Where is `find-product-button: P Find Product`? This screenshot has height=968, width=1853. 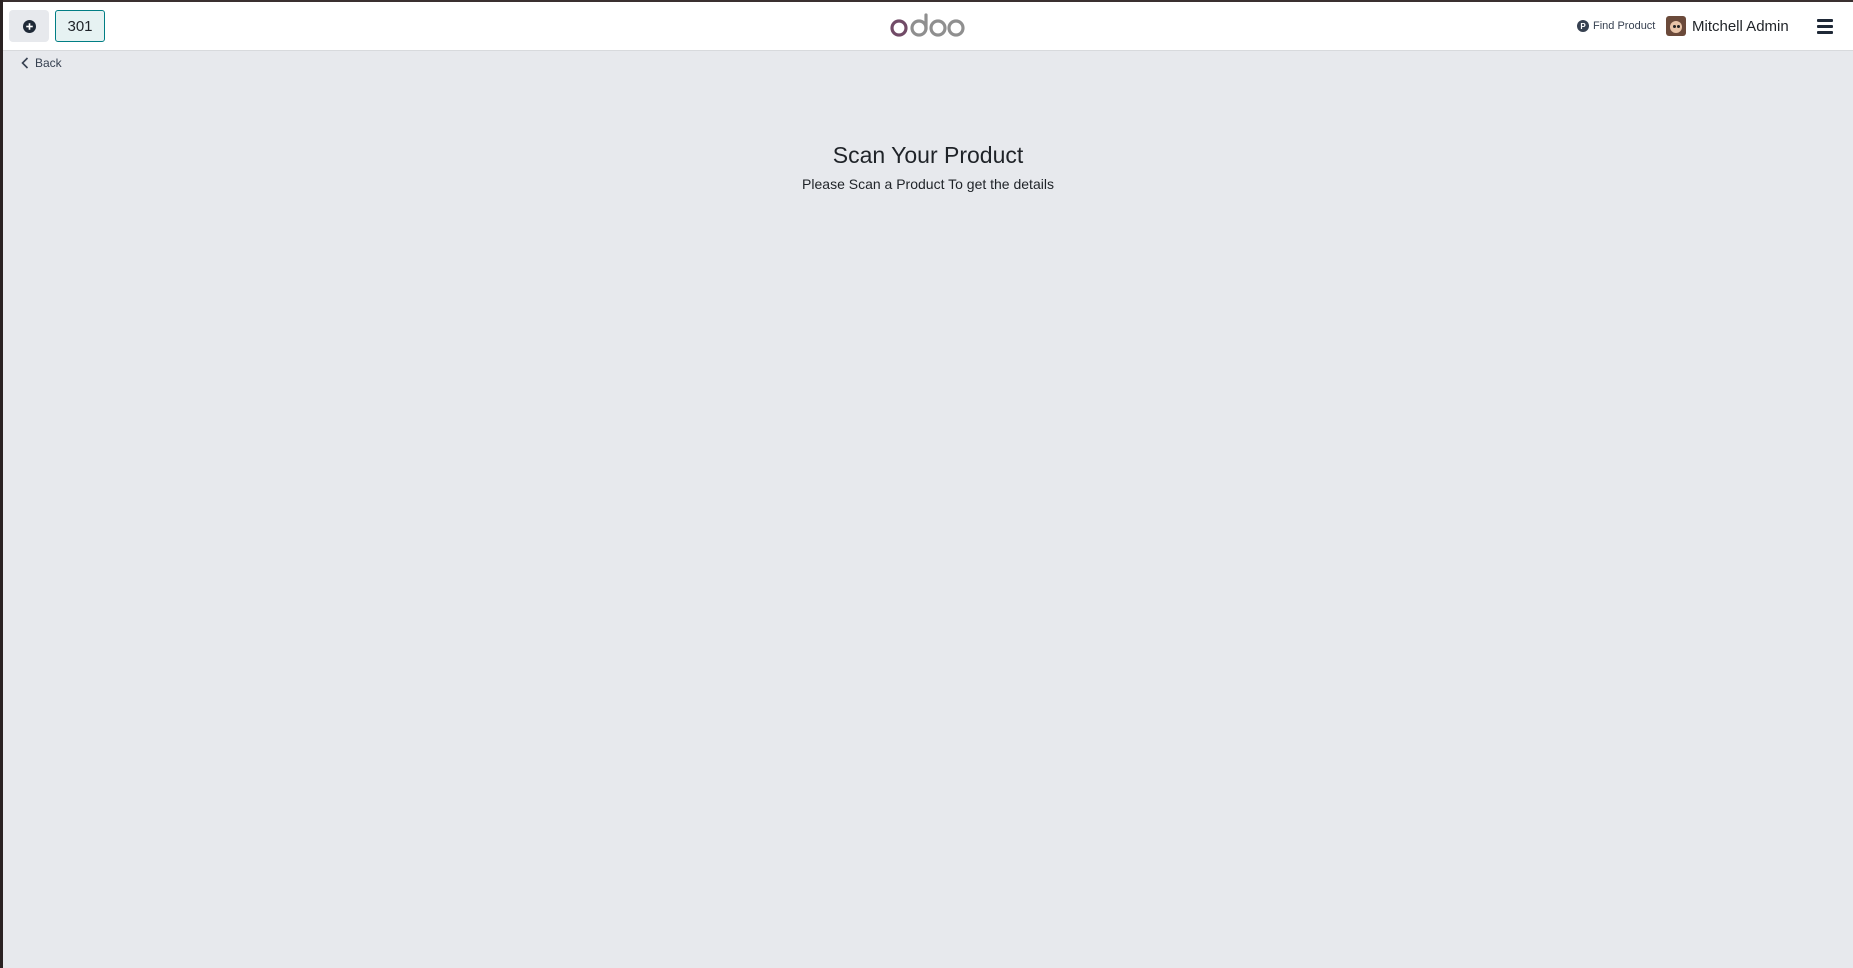 find-product-button: P Find Product is located at coordinates (1616, 26).